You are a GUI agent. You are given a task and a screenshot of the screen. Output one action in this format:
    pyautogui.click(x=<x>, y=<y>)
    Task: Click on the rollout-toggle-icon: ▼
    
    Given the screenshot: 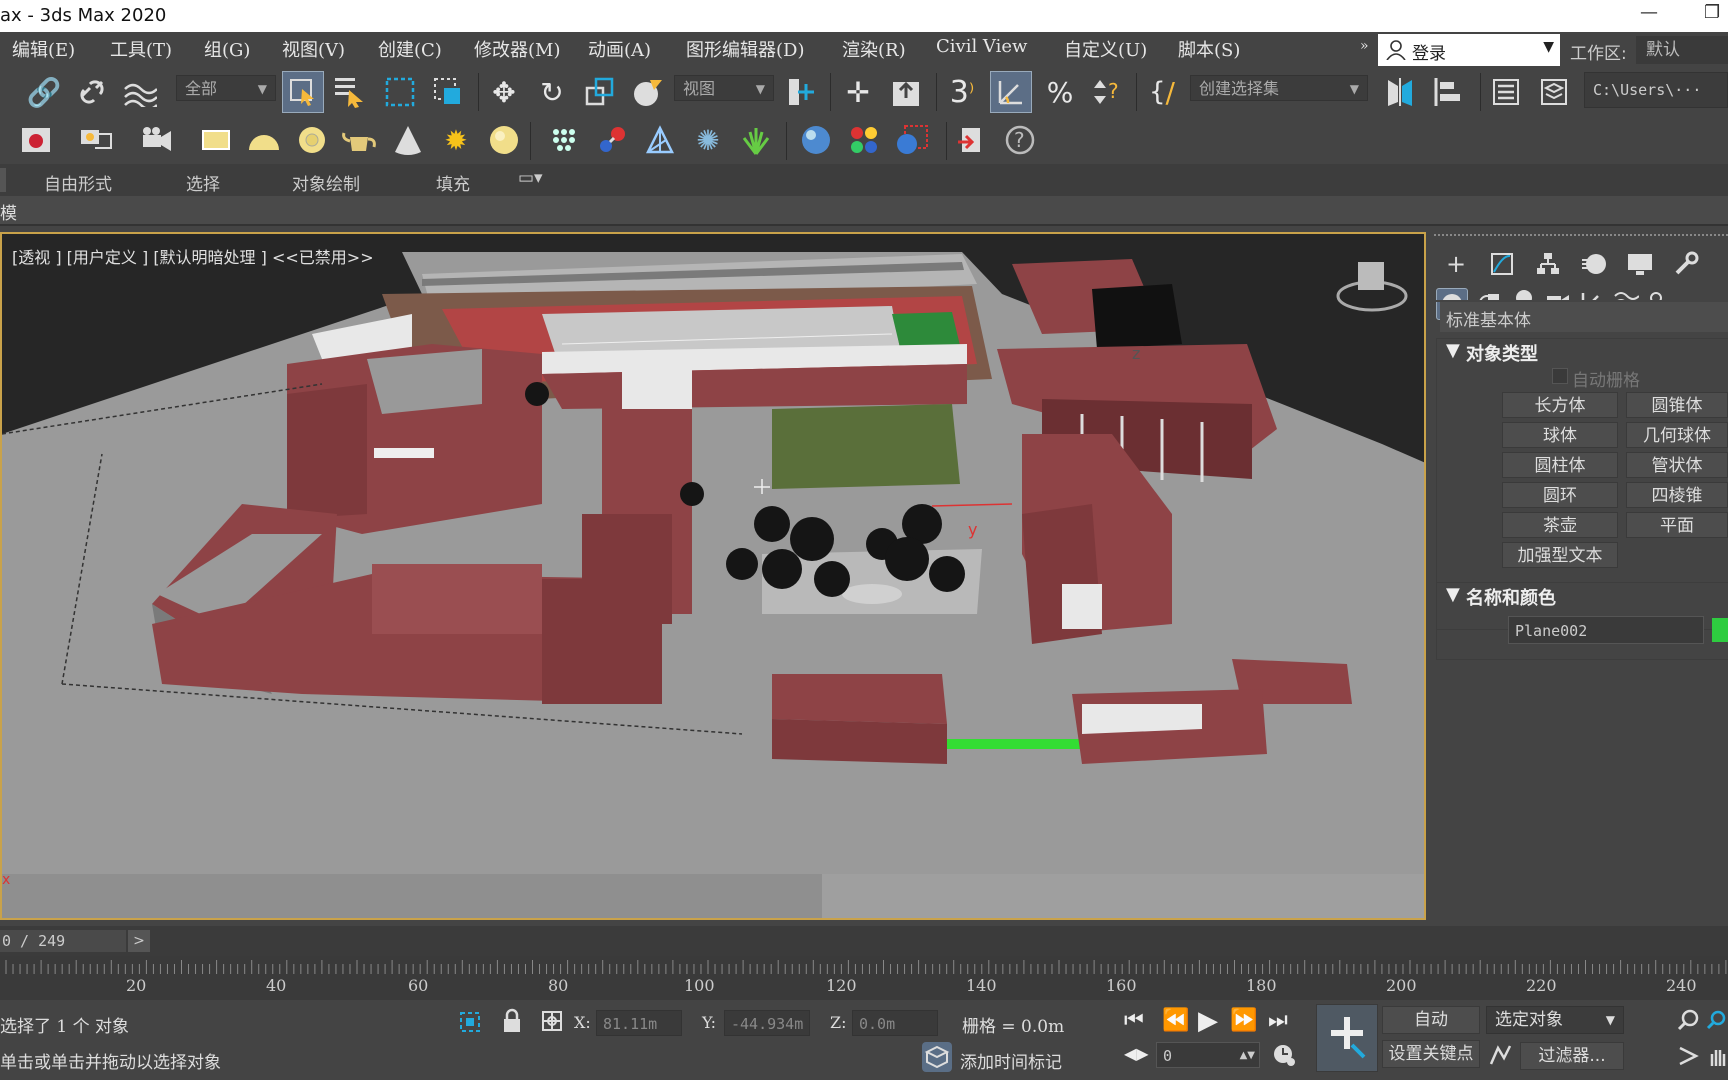 What is the action you would take?
    pyautogui.click(x=1453, y=350)
    